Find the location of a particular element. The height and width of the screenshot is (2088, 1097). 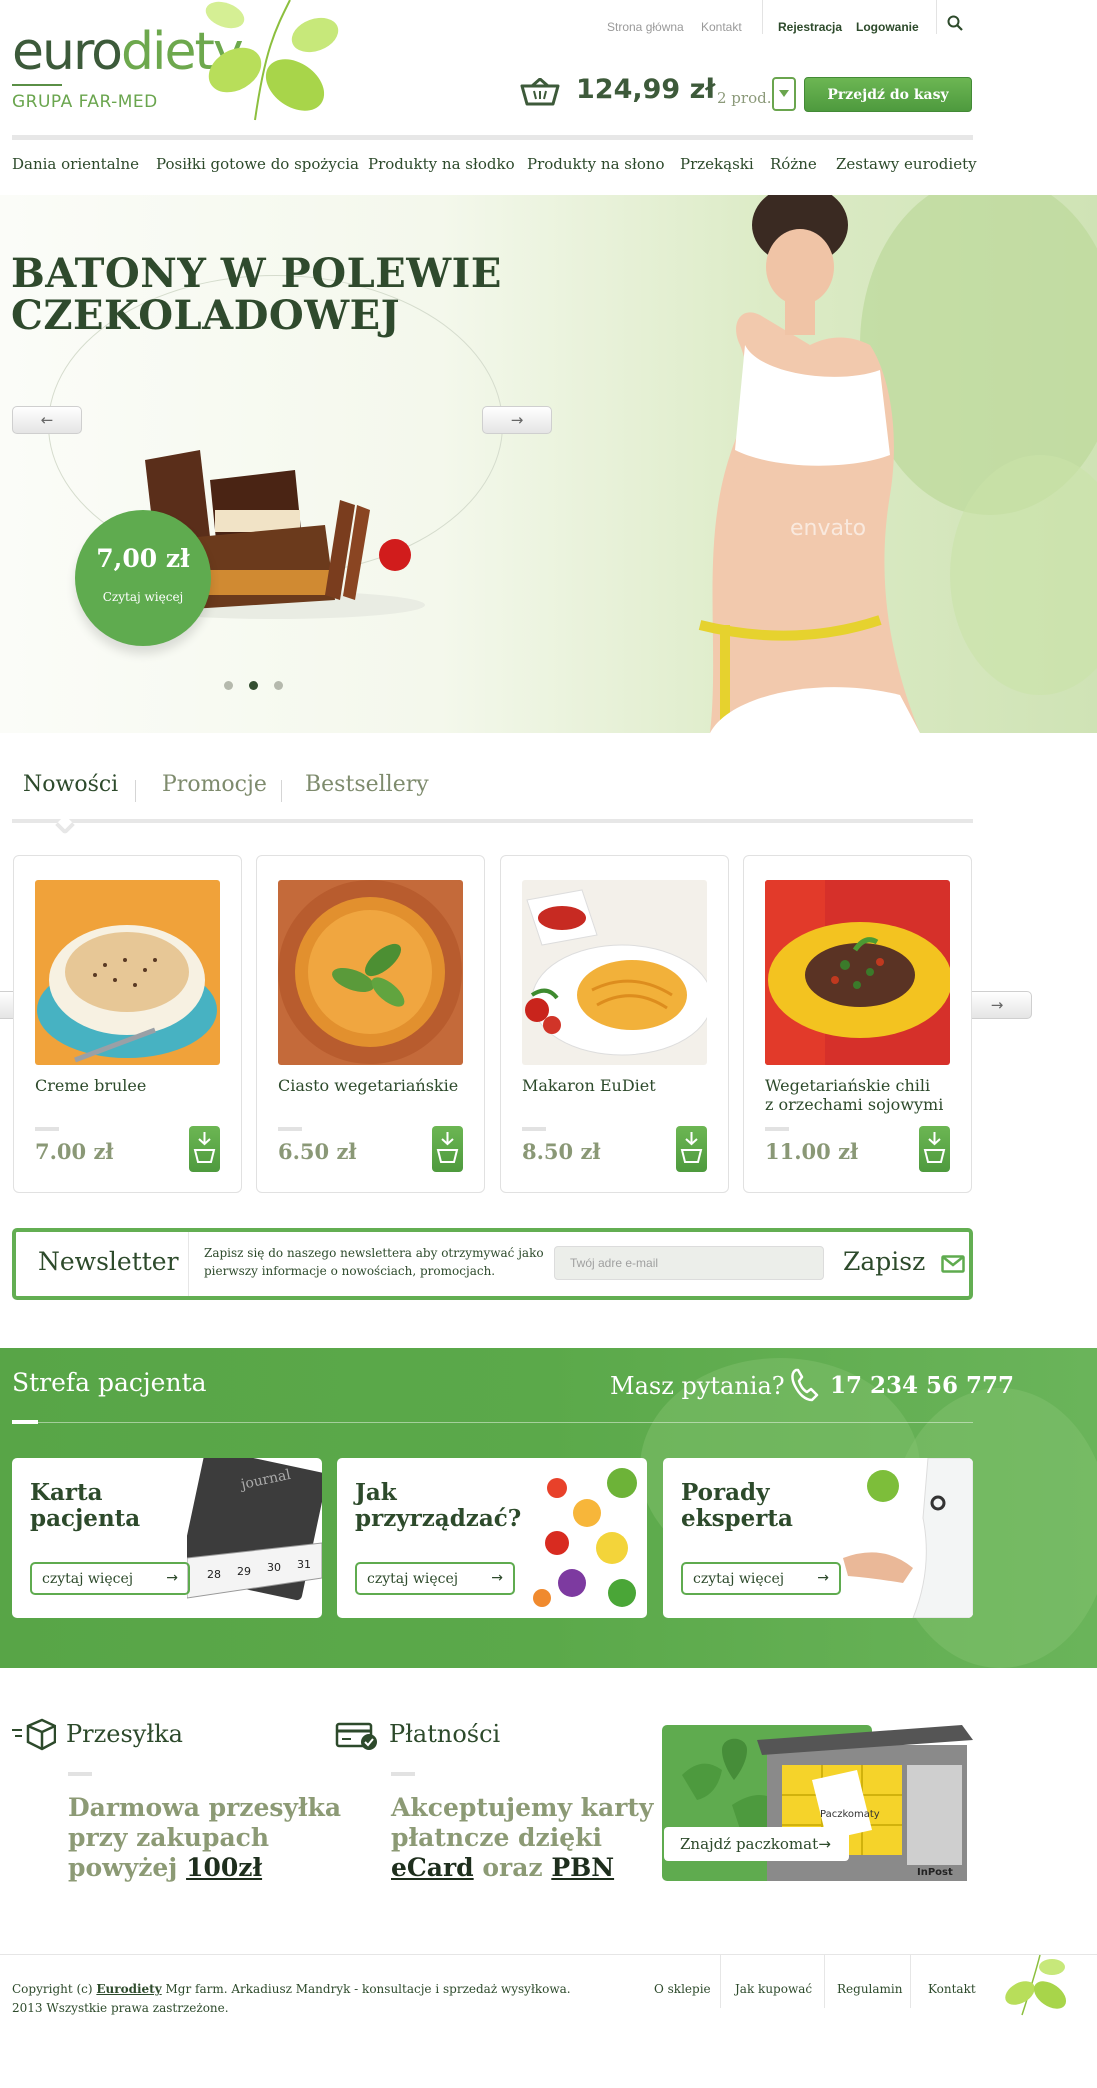

patient-zone-title: Strefa pacjenta is located at coordinates (109, 1382).